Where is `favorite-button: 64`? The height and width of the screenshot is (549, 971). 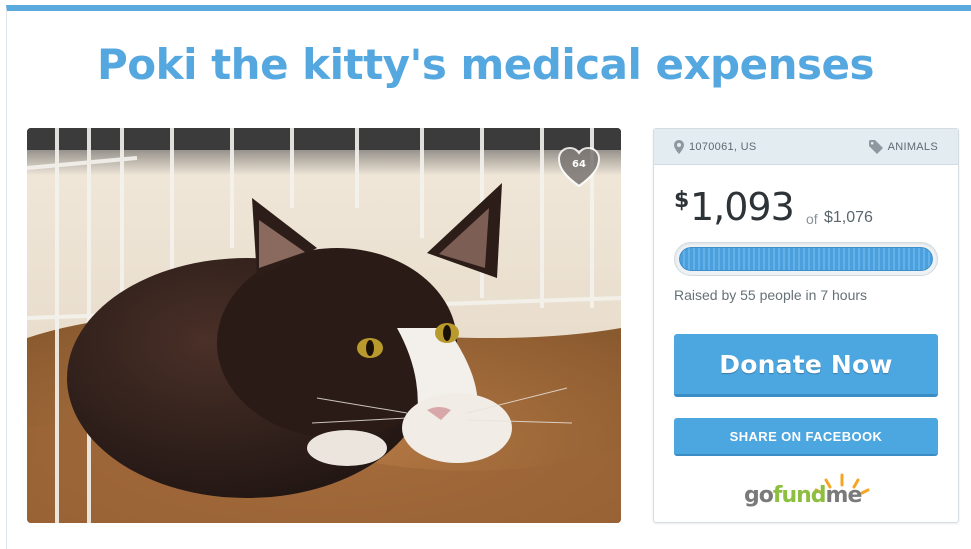
favorite-button: 64 is located at coordinates (579, 166).